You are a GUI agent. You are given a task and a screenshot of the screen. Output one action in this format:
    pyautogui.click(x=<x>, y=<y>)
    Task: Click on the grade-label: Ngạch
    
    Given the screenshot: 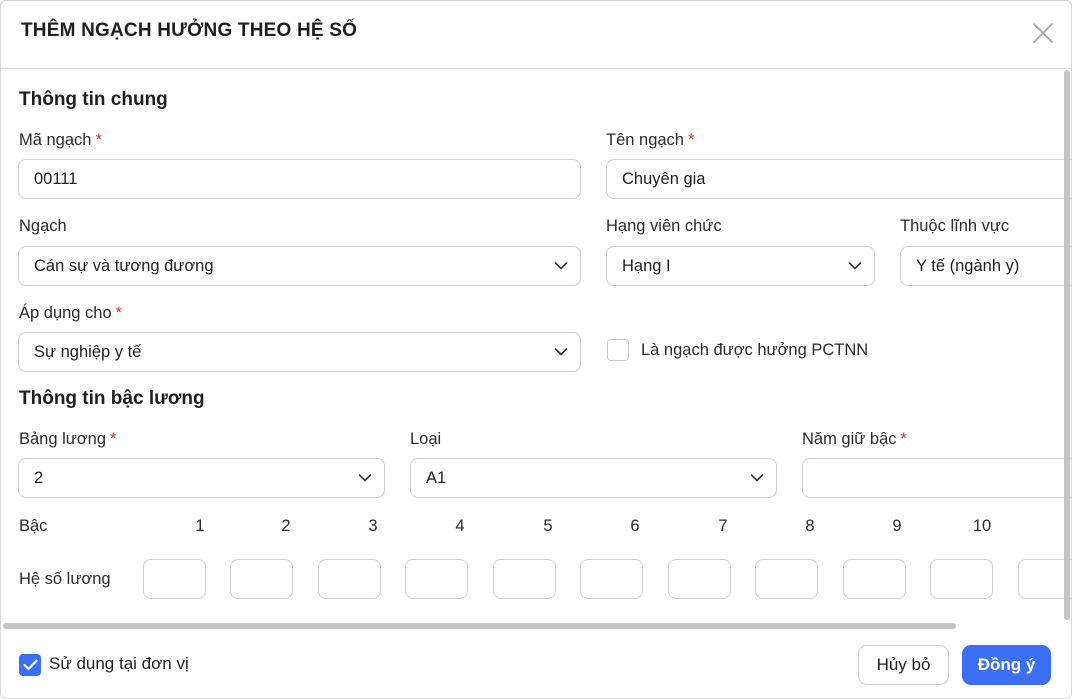 What is the action you would take?
    pyautogui.click(x=43, y=226)
    